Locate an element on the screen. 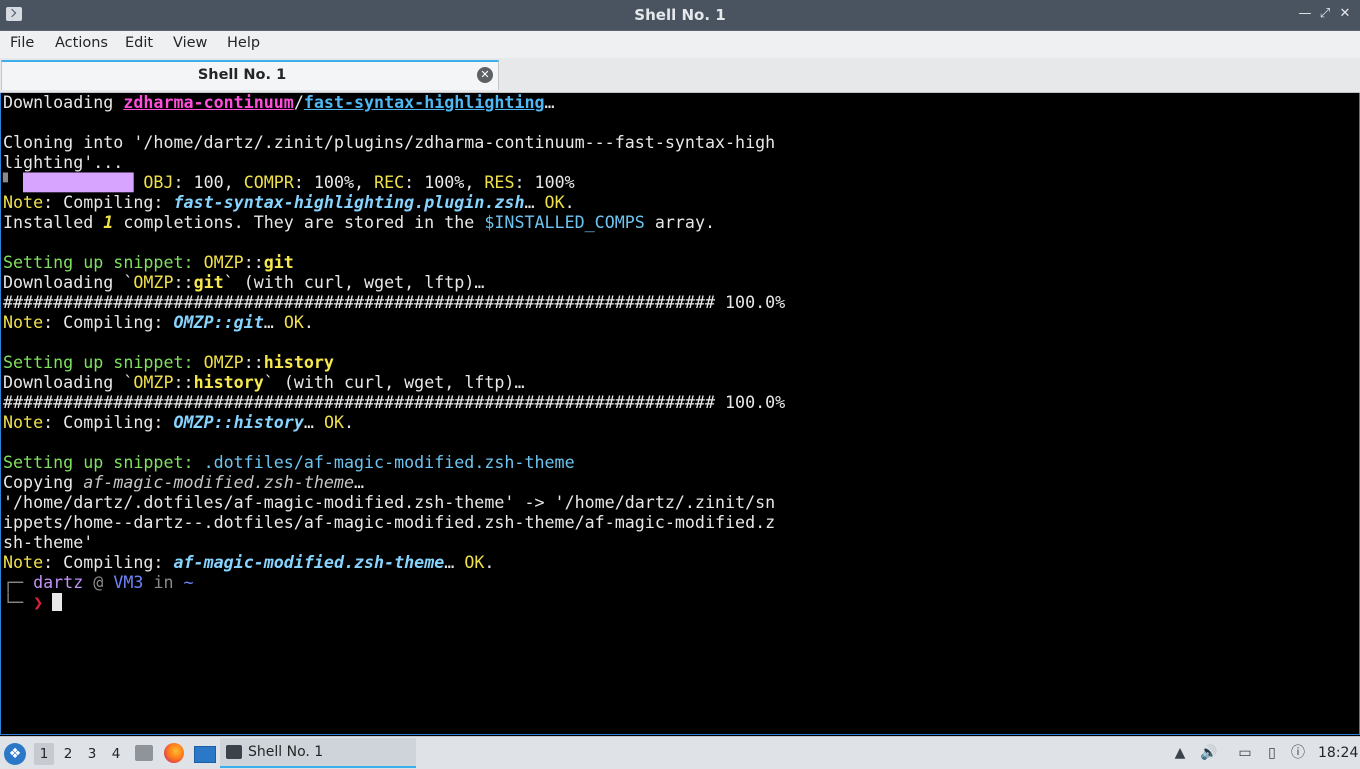 The image size is (1360, 769). terminal-line: ┌─ dartz @ VM3 in ~ is located at coordinates (98, 583).